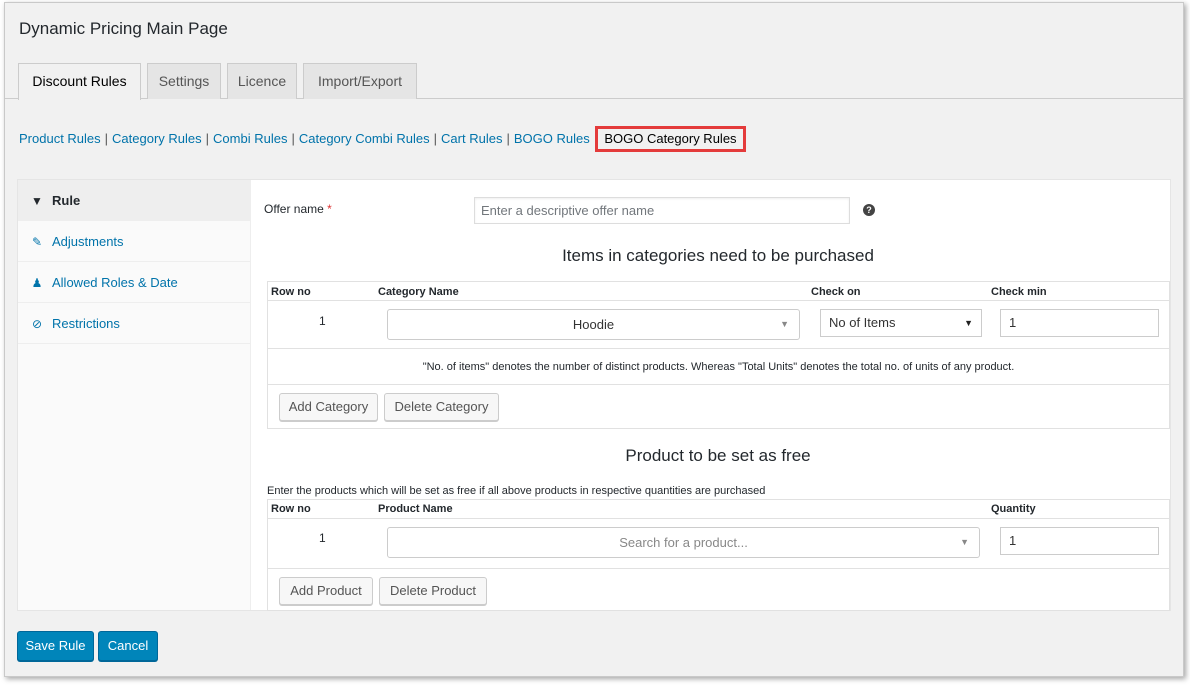 The image size is (1190, 685). I want to click on tab-licence: Licence, so click(262, 81).